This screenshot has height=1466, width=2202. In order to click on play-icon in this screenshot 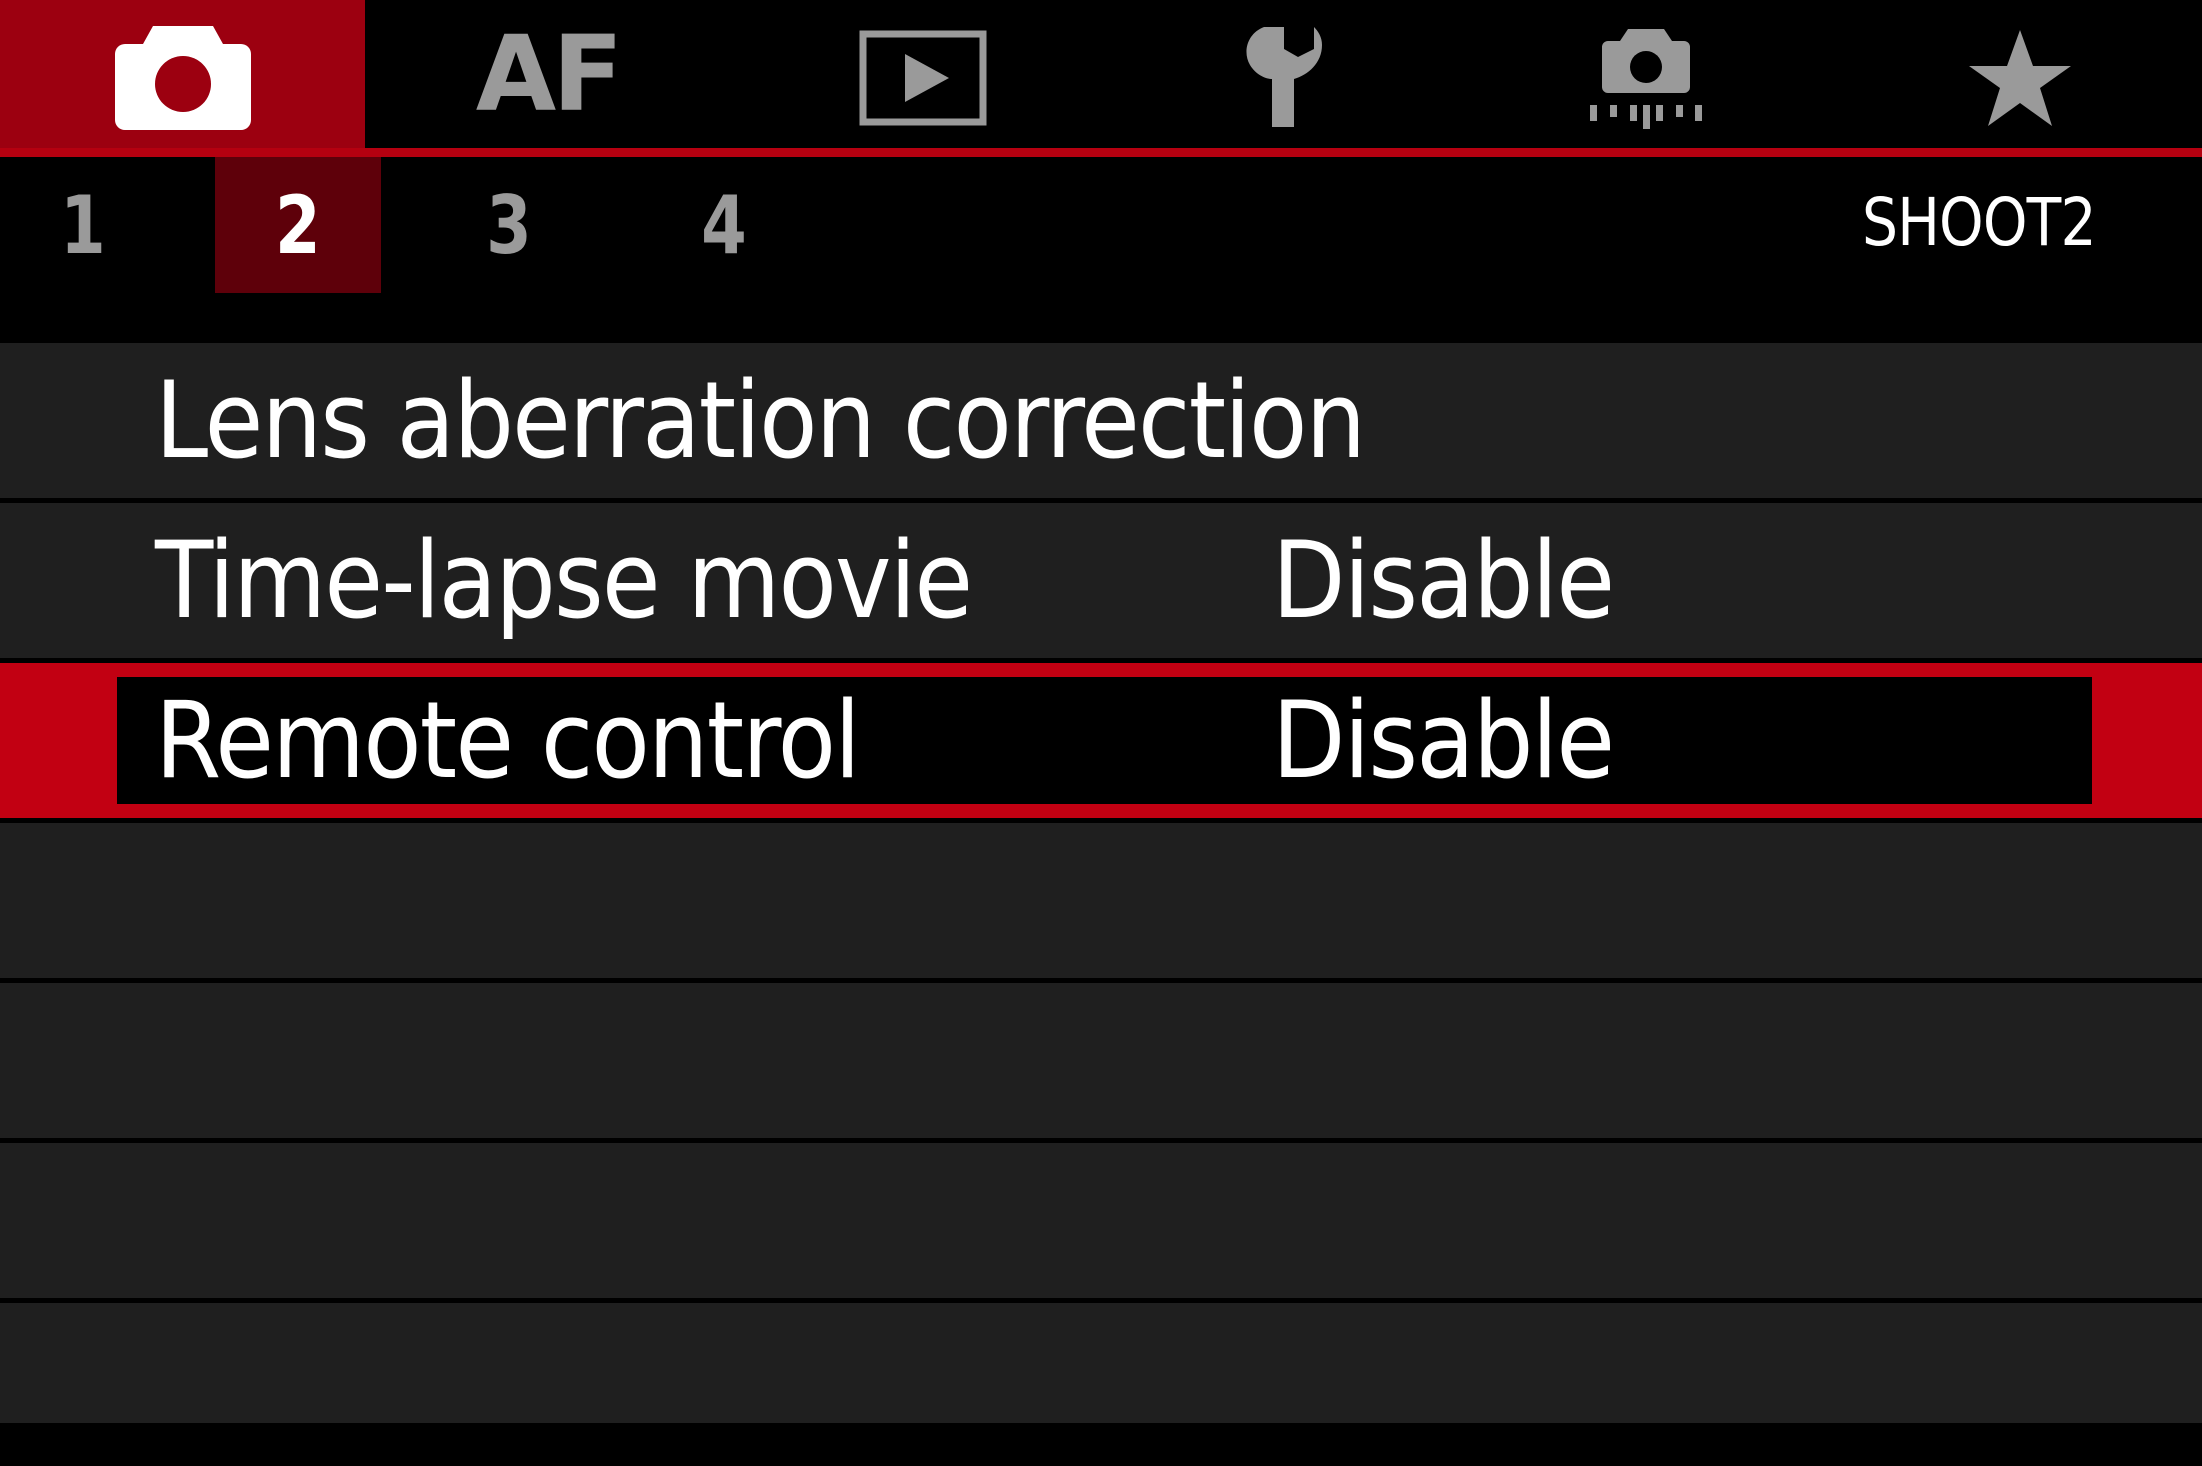, I will do `click(922, 78)`.